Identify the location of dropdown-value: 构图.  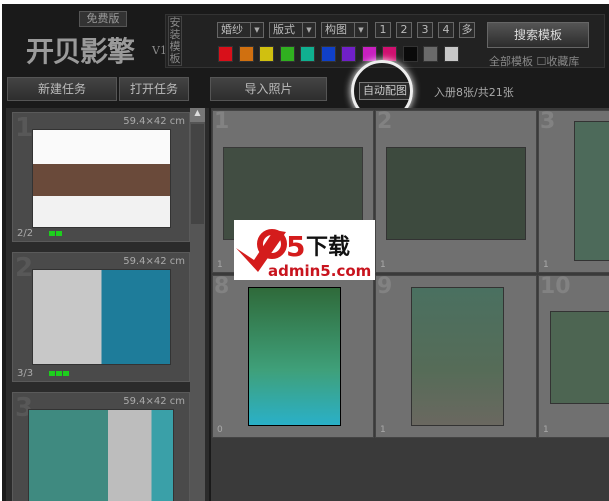
(336, 29).